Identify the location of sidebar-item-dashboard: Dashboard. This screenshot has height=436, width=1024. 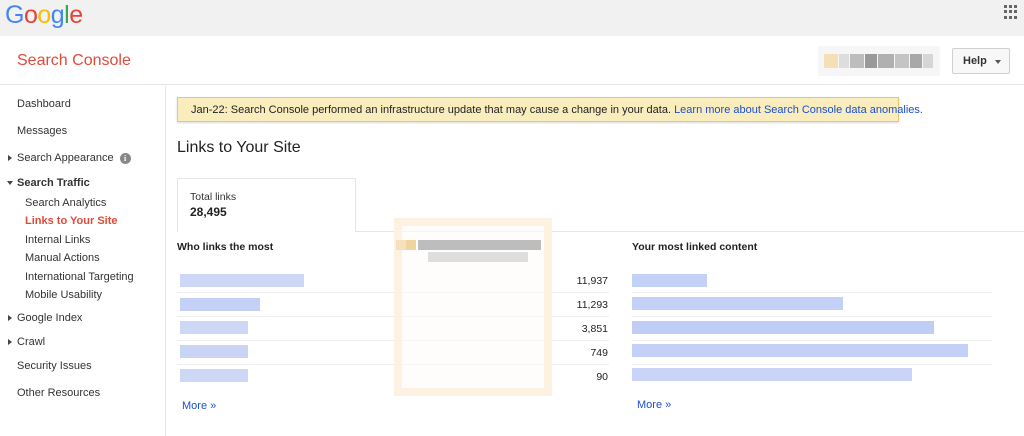
(44, 104).